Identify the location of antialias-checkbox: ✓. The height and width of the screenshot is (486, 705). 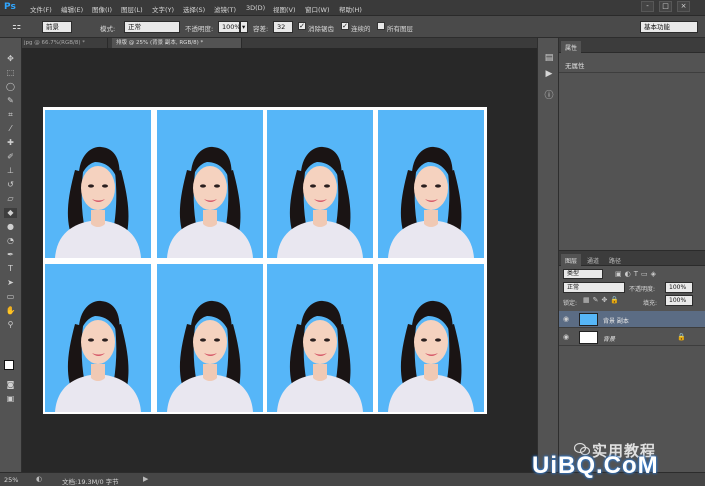
(302, 26).